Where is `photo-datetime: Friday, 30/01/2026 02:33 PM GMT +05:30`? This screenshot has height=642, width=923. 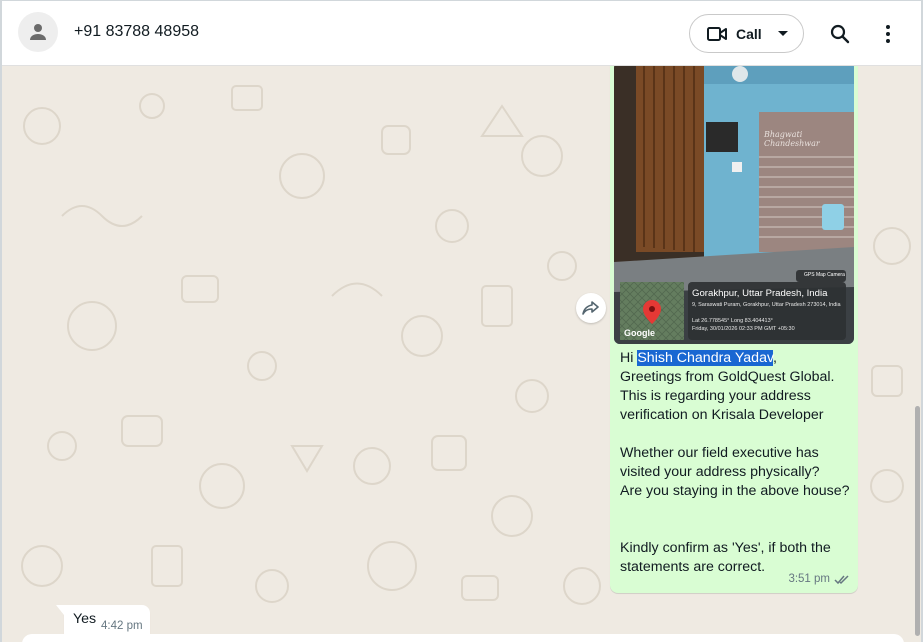
photo-datetime: Friday, 30/01/2026 02:33 PM GMT +05:30 is located at coordinates (743, 329).